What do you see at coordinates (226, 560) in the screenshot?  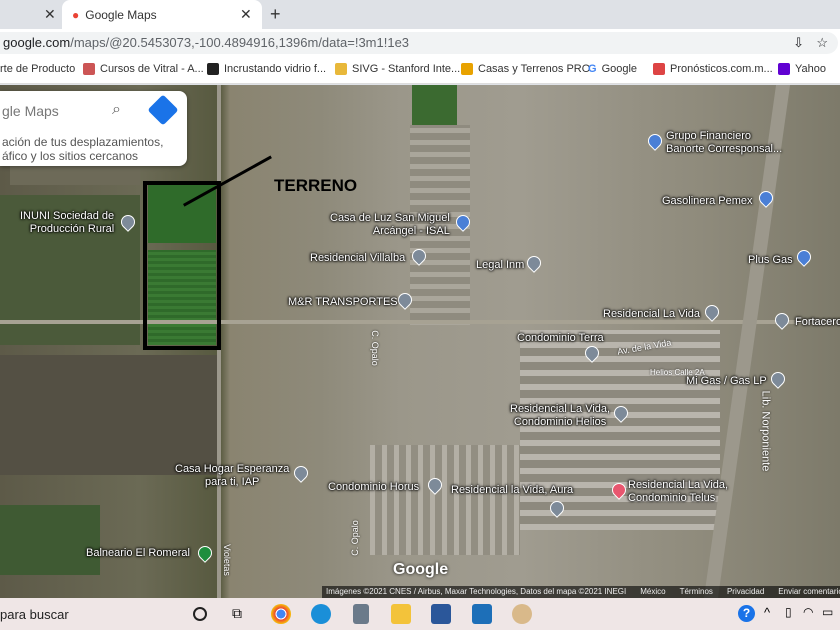 I see `road-label: Violetas` at bounding box center [226, 560].